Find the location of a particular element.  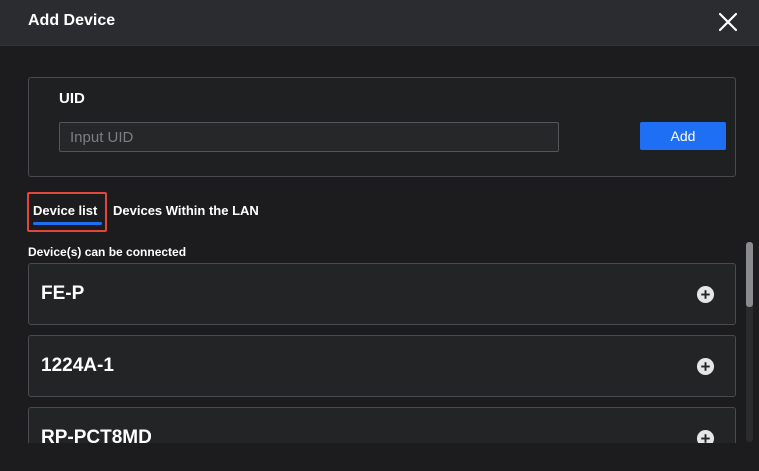

tab-devices-within-lan: Devices Within the LAN is located at coordinates (186, 210).